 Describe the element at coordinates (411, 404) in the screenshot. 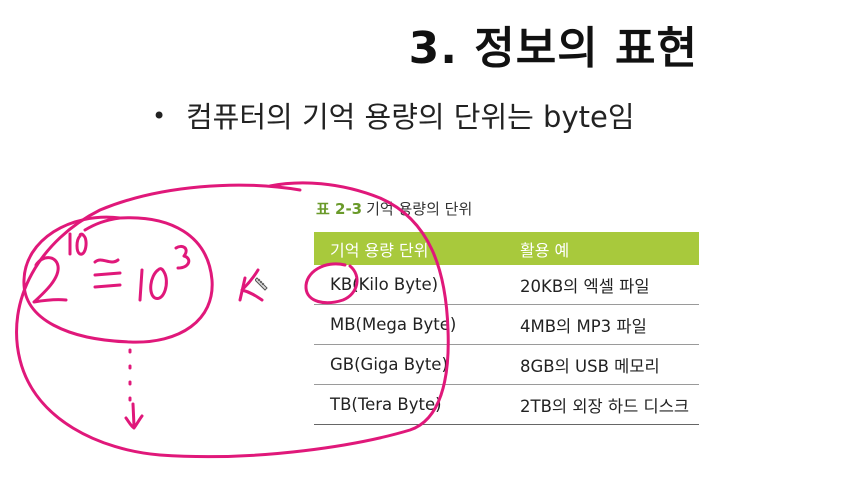

I see `table-cell-unit: TB(Tera Byte)` at that location.